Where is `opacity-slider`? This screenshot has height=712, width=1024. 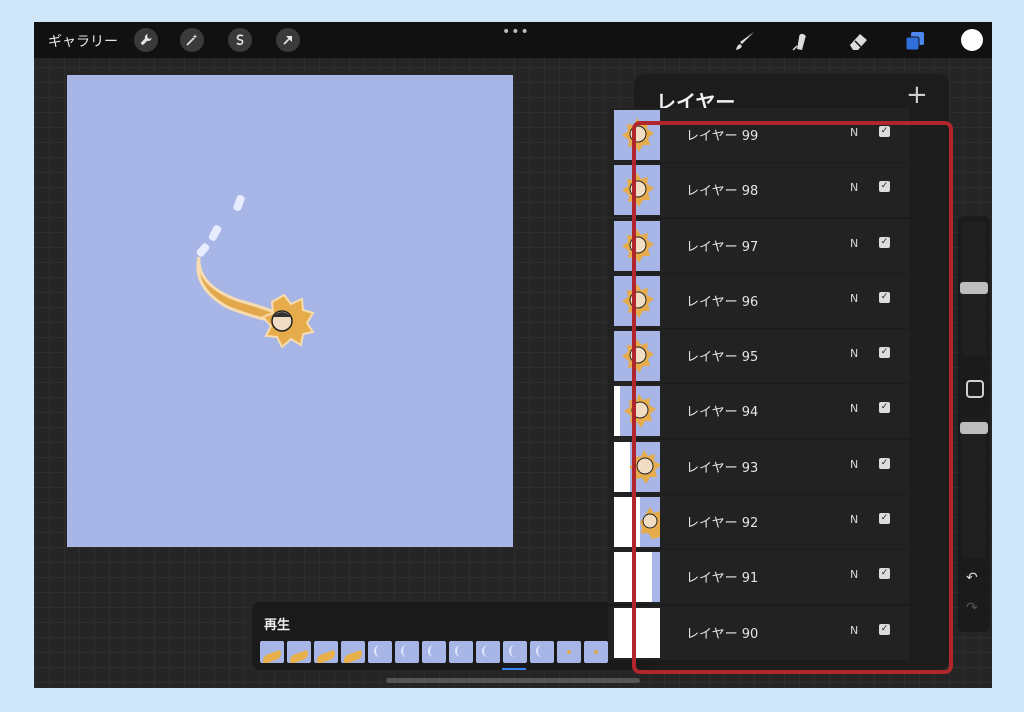
opacity-slider is located at coordinates (974, 488).